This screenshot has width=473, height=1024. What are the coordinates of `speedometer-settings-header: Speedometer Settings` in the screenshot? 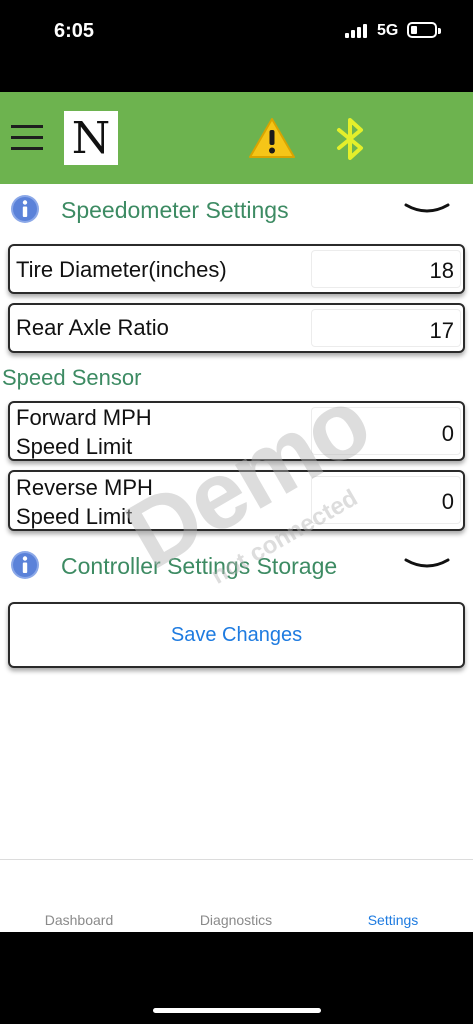 It's located at (236, 209).